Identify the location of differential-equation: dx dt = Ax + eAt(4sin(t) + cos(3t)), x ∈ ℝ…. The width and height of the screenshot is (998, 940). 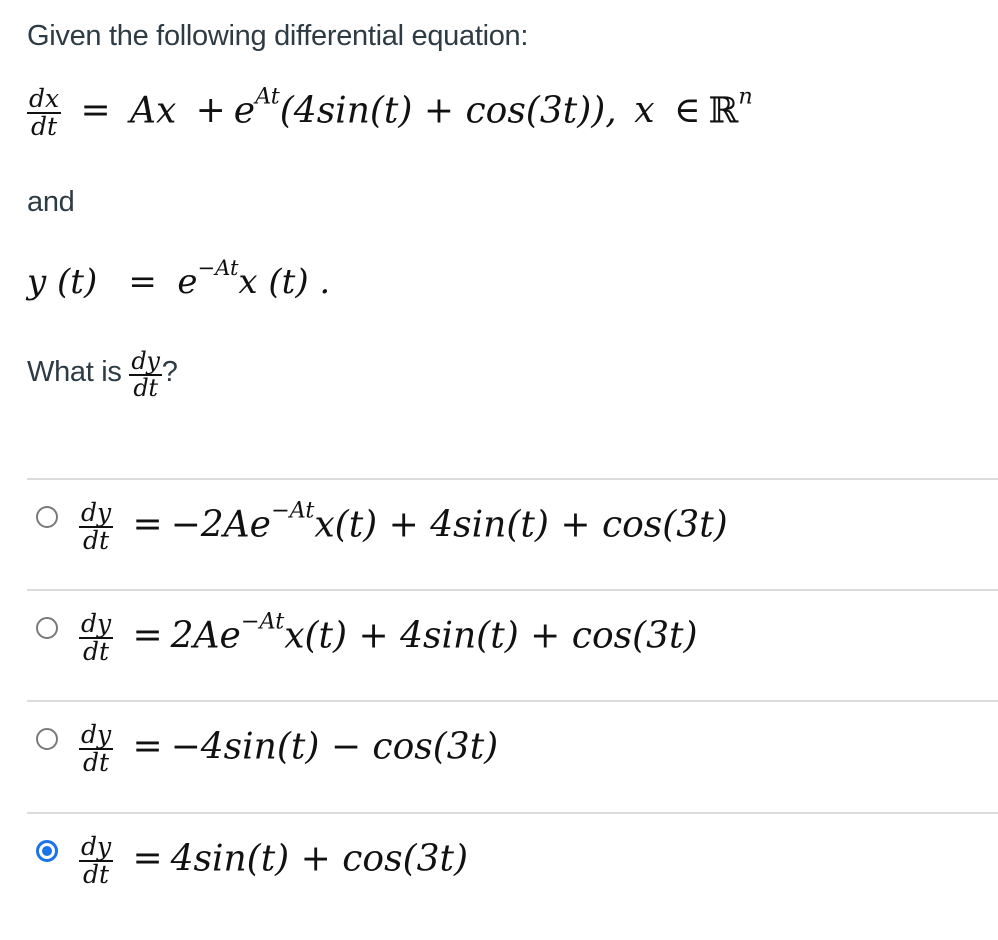
(390, 112).